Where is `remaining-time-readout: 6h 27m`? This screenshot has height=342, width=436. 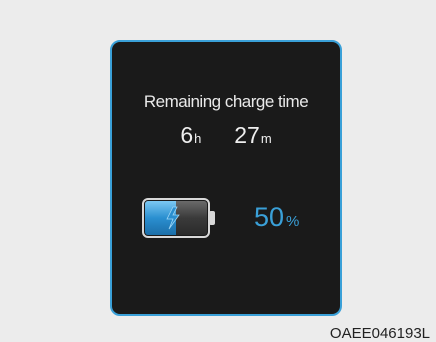 remaining-time-readout: 6h 27m is located at coordinates (226, 135).